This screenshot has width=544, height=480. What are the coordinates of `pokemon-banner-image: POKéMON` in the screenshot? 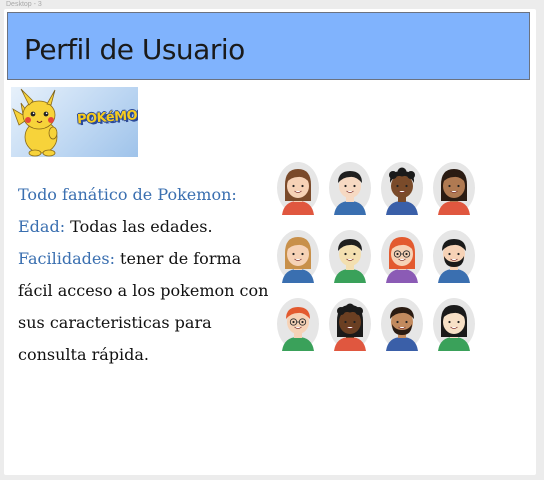 It's located at (74, 122).